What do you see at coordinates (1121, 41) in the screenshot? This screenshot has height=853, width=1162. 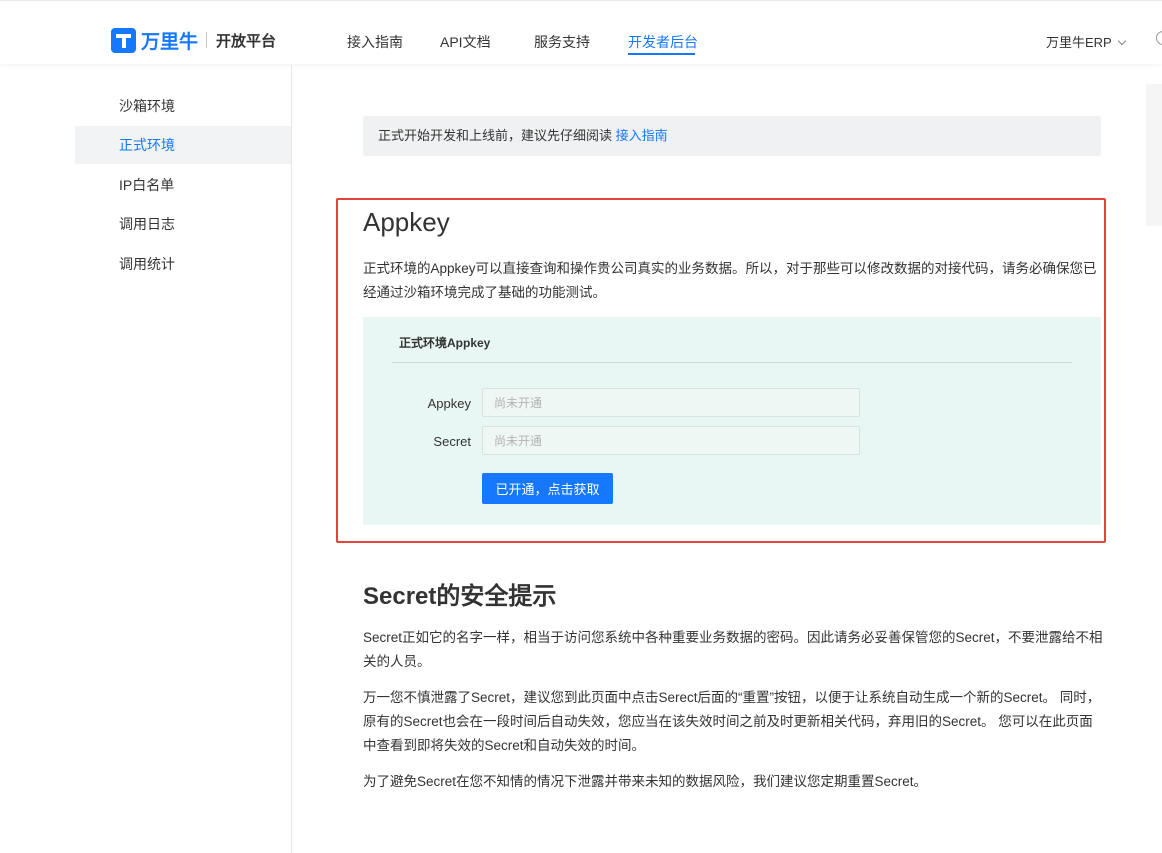 I see `chevron-down-icon` at bounding box center [1121, 41].